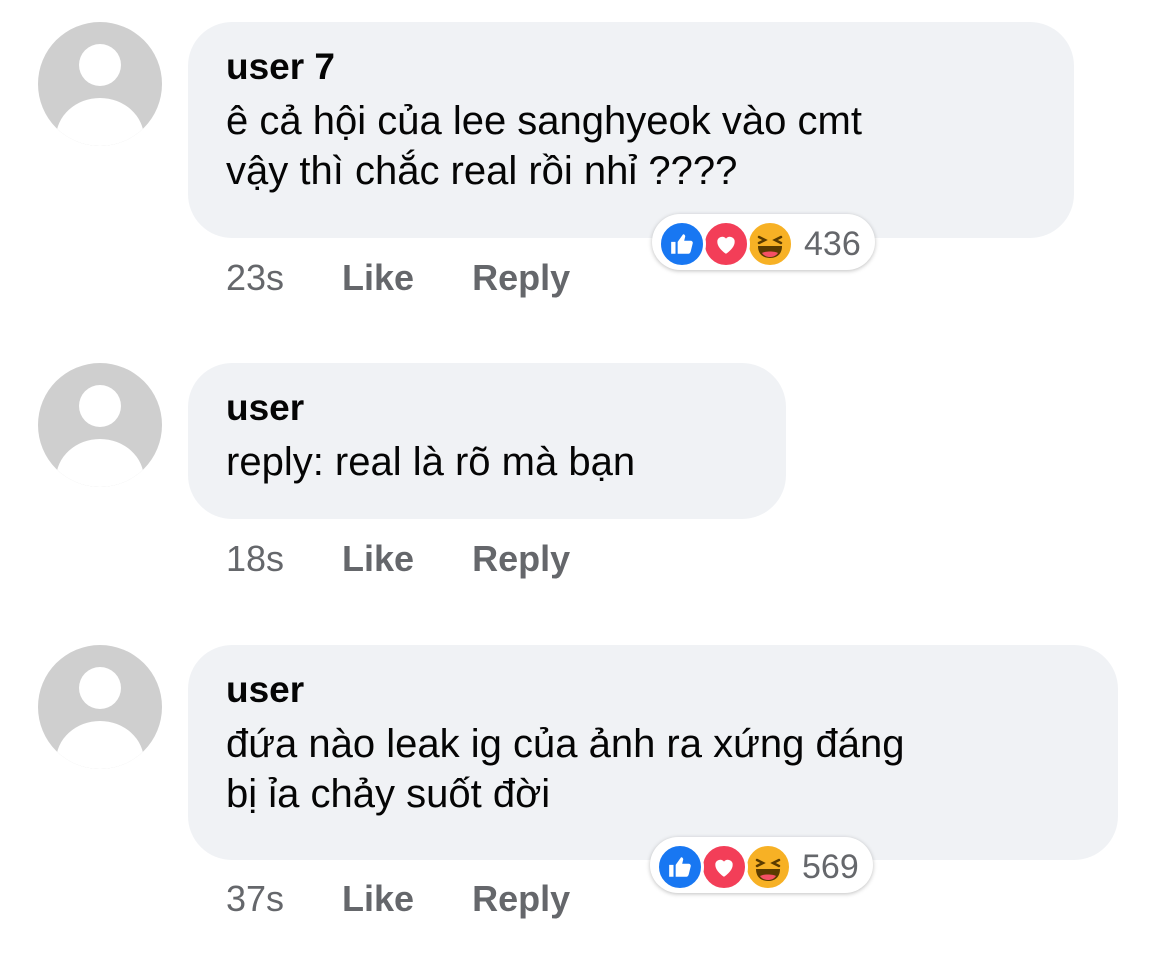 The height and width of the screenshot is (954, 1170). What do you see at coordinates (427, 559) in the screenshot?
I see `comment-meta: 18s Like Reply` at bounding box center [427, 559].